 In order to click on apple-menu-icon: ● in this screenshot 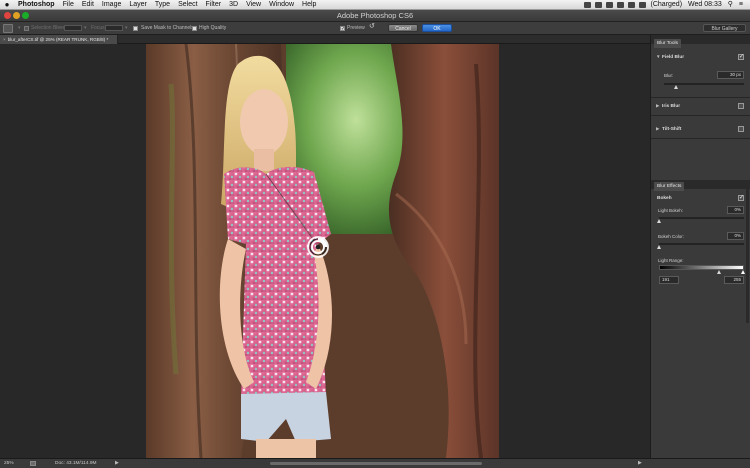, I will do `click(7, 5)`.